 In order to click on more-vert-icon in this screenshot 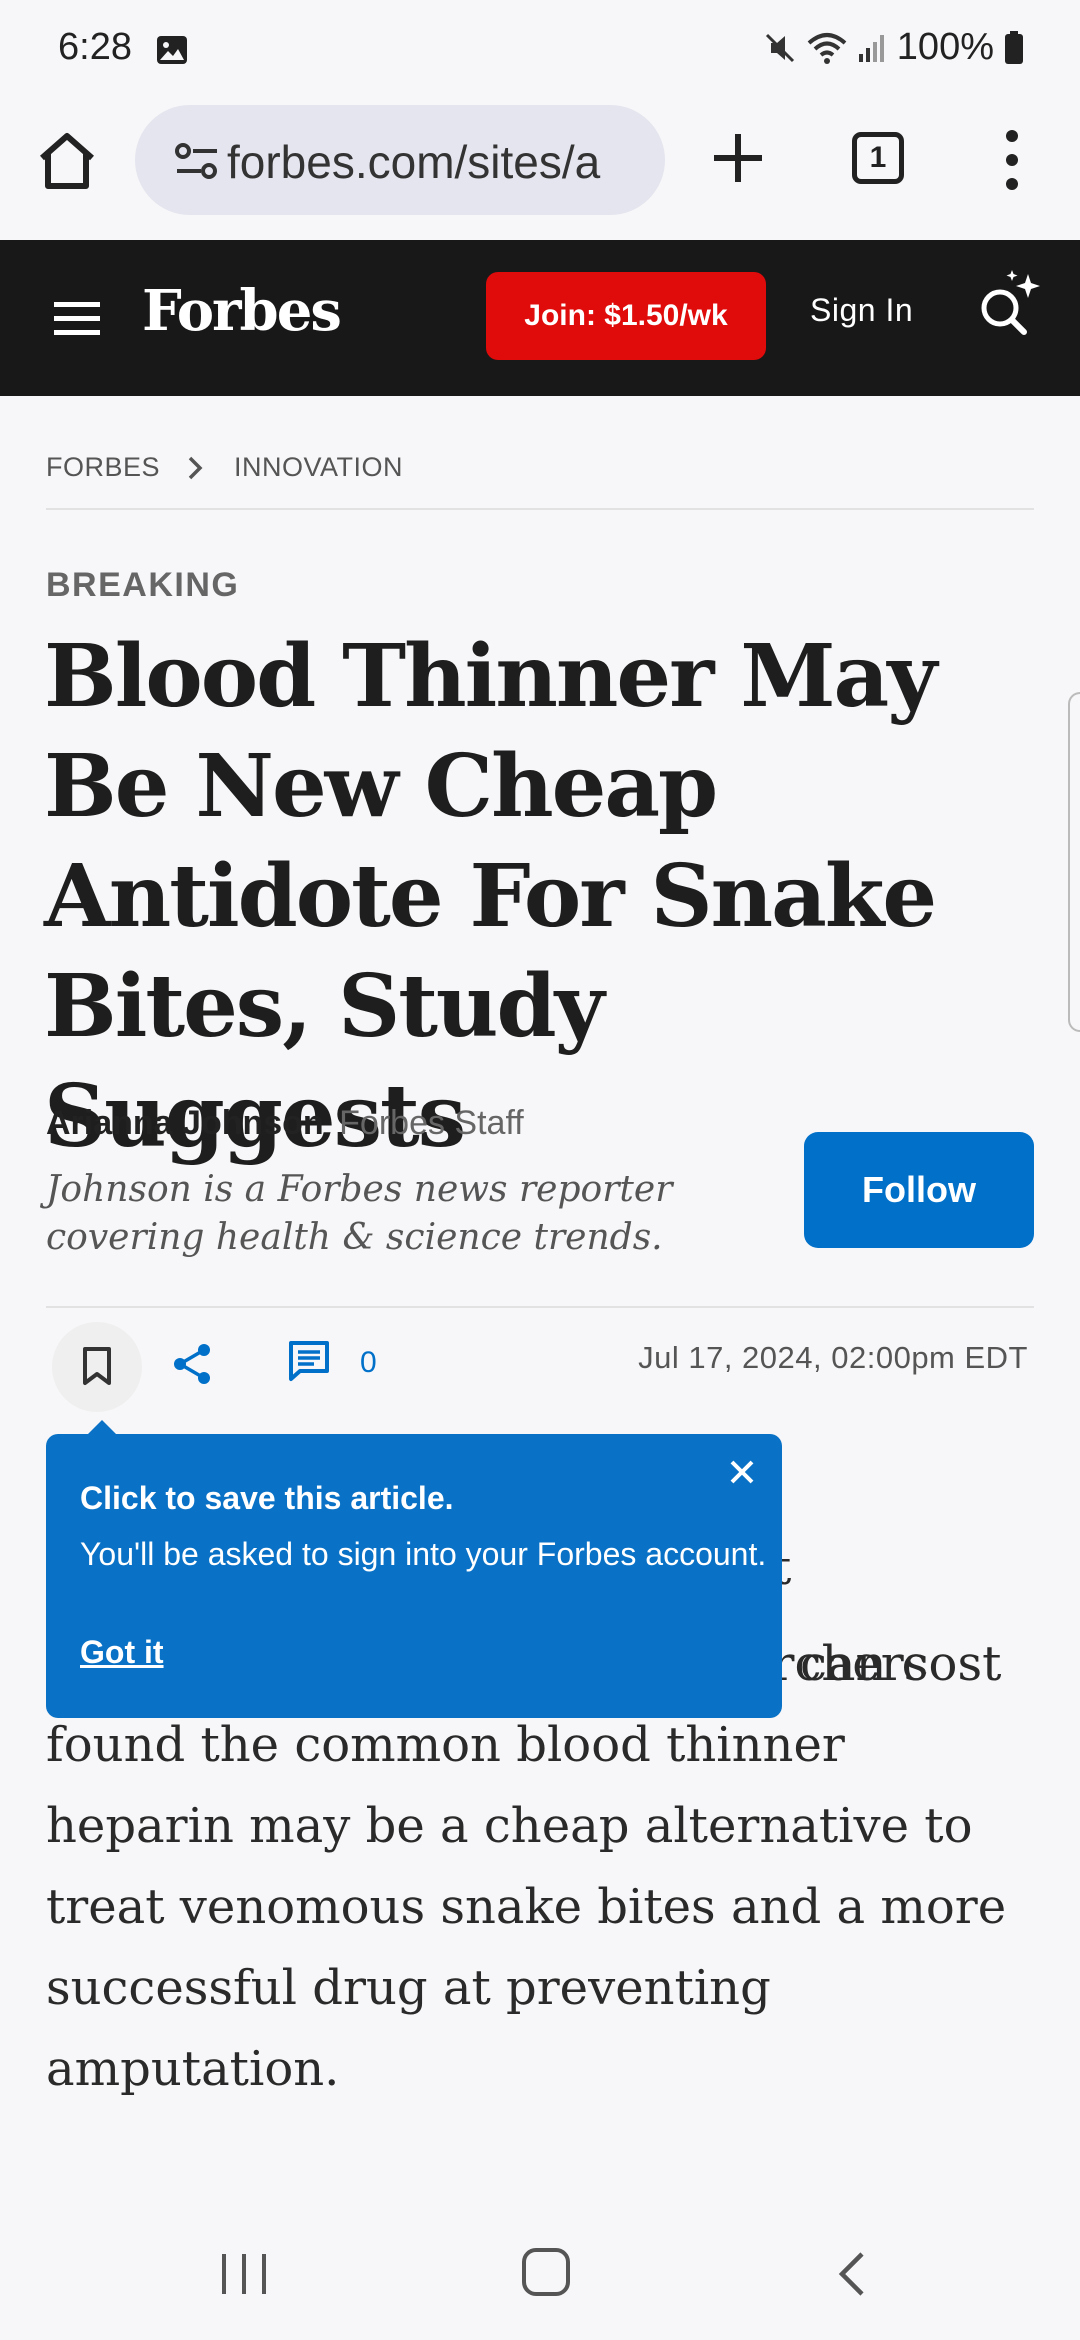, I will do `click(1012, 160)`.